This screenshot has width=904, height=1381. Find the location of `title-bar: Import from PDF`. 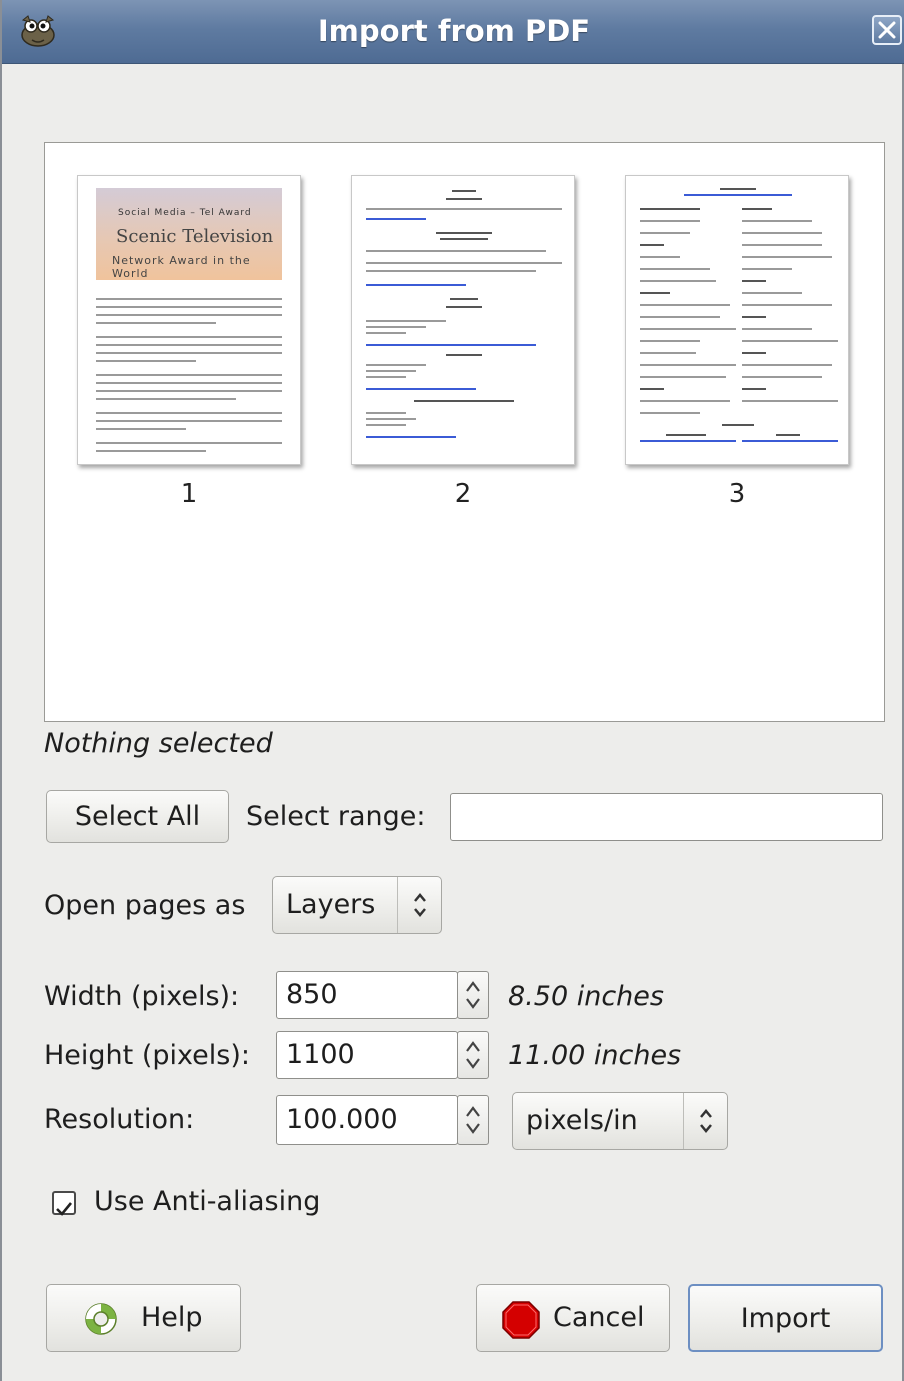

title-bar: Import from PDF is located at coordinates (453, 32).